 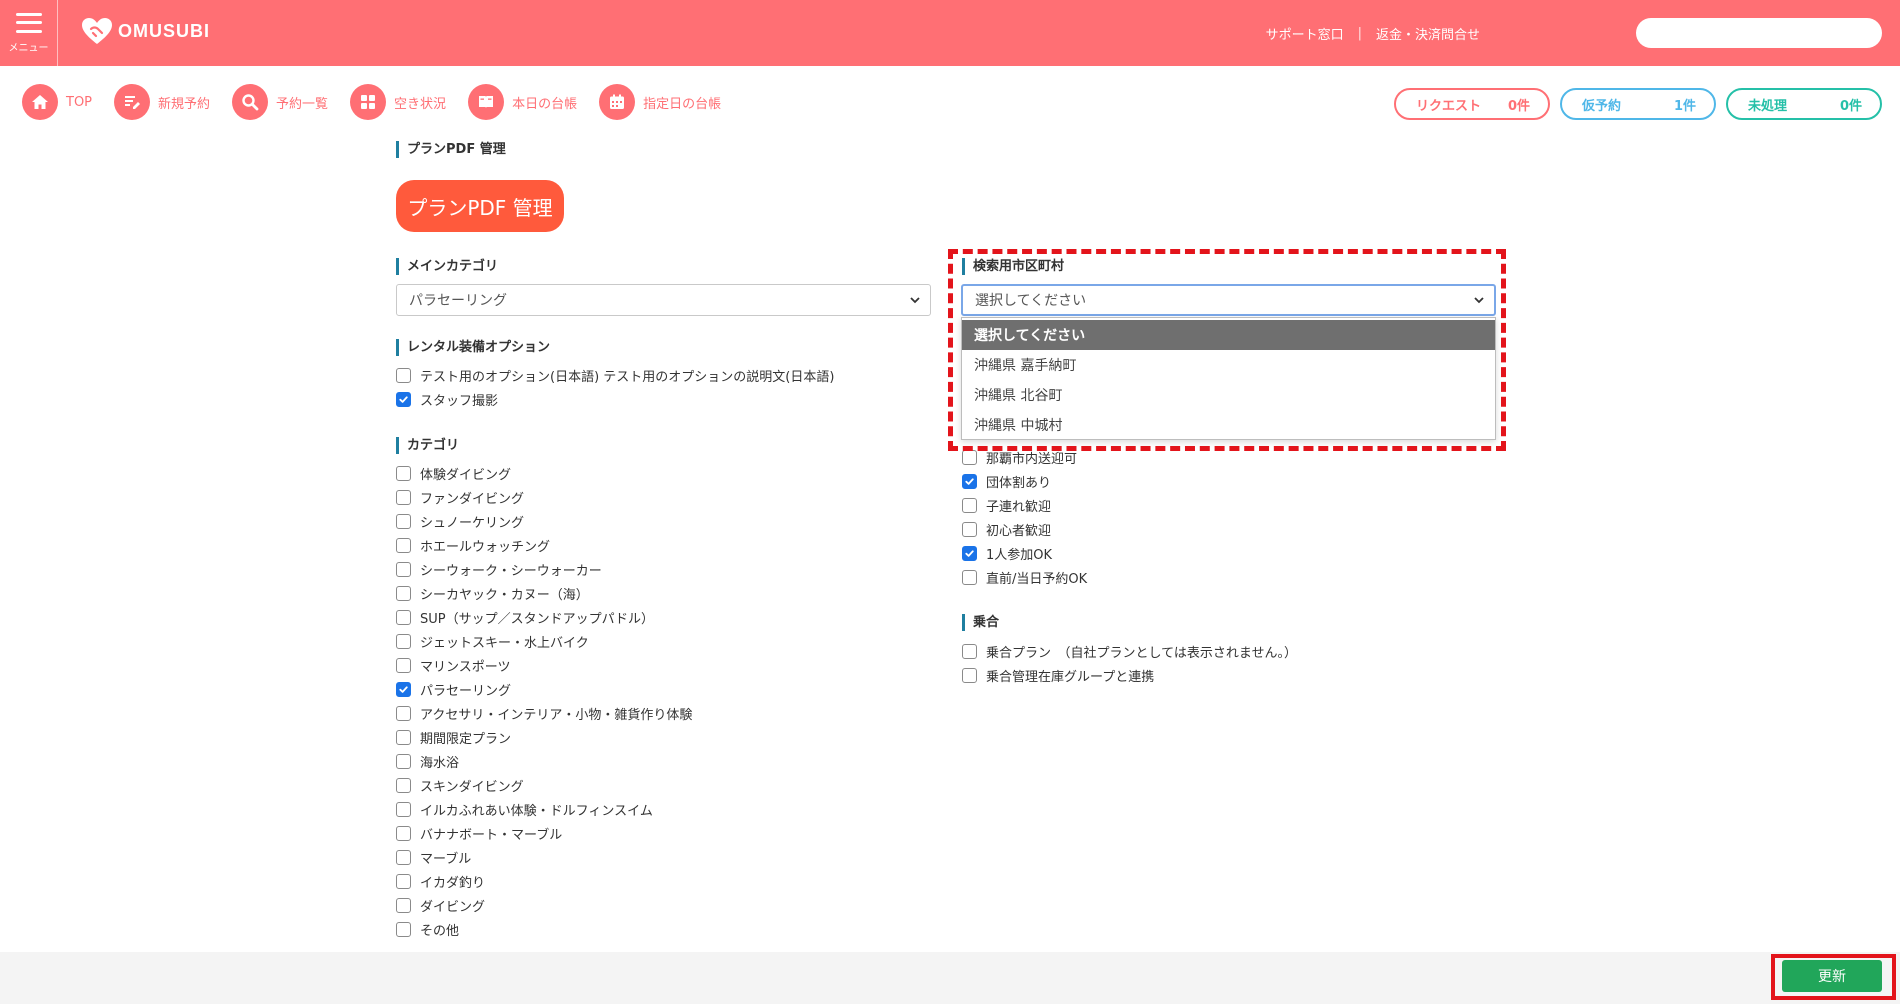 What do you see at coordinates (1832, 976) in the screenshot?
I see `update-button: 更新` at bounding box center [1832, 976].